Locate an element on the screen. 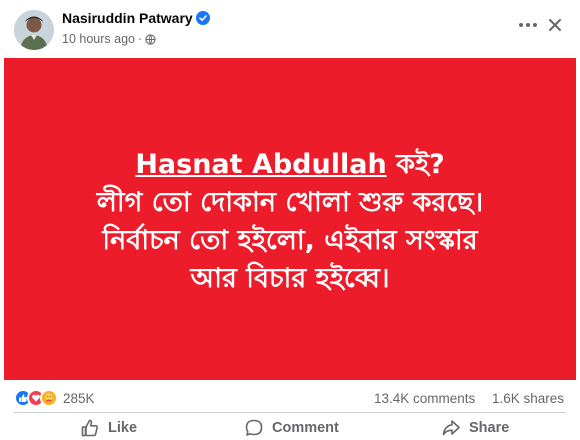  post-meta: 10 hours ago · is located at coordinates (109, 39).